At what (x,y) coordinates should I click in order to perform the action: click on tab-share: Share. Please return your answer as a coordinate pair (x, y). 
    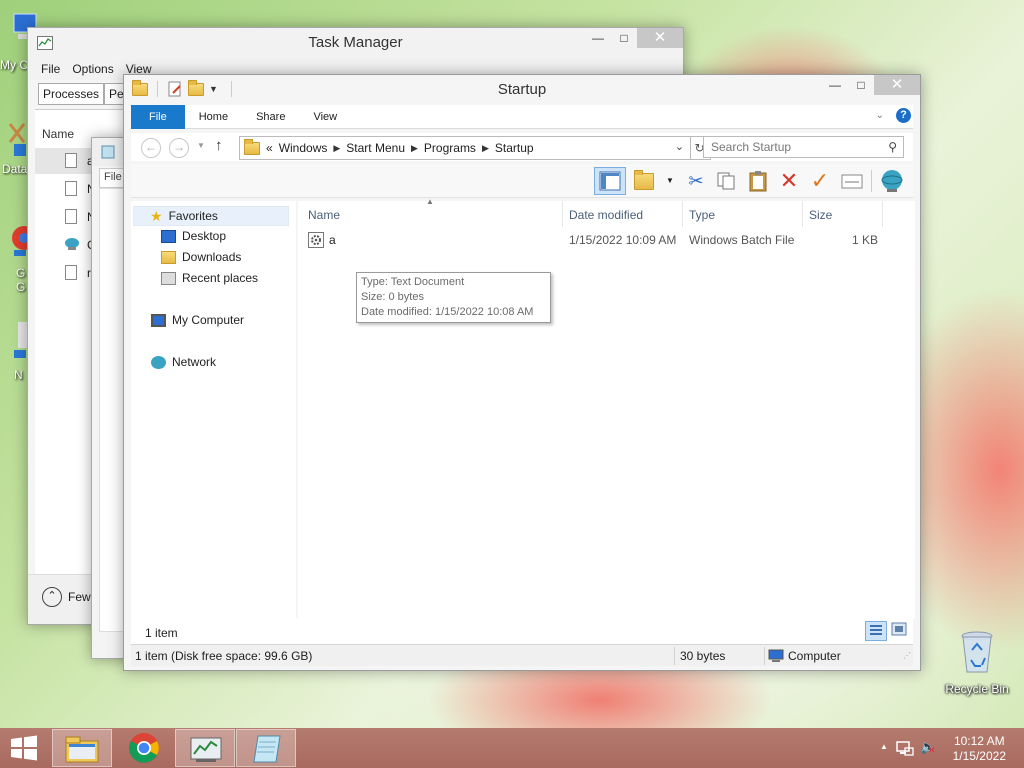
    Looking at the image, I should click on (270, 117).